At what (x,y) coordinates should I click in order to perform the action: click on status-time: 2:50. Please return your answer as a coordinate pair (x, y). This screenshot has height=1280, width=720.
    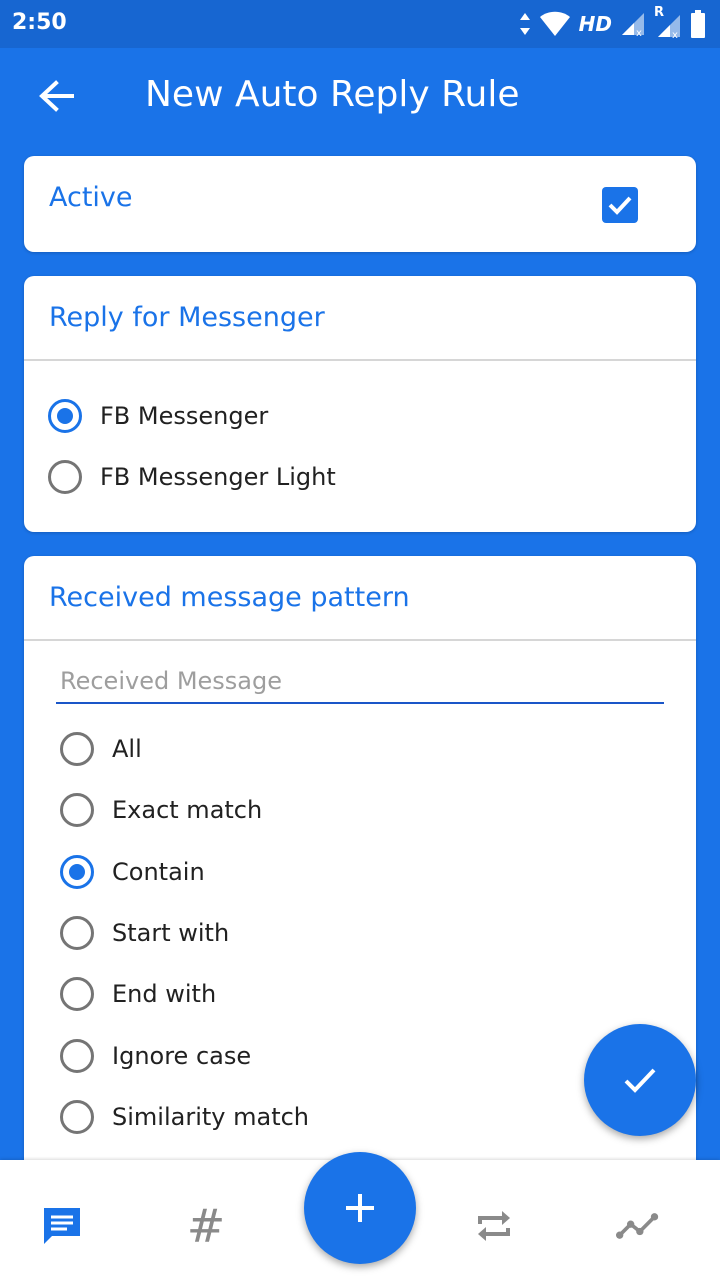
    Looking at the image, I should click on (39, 22).